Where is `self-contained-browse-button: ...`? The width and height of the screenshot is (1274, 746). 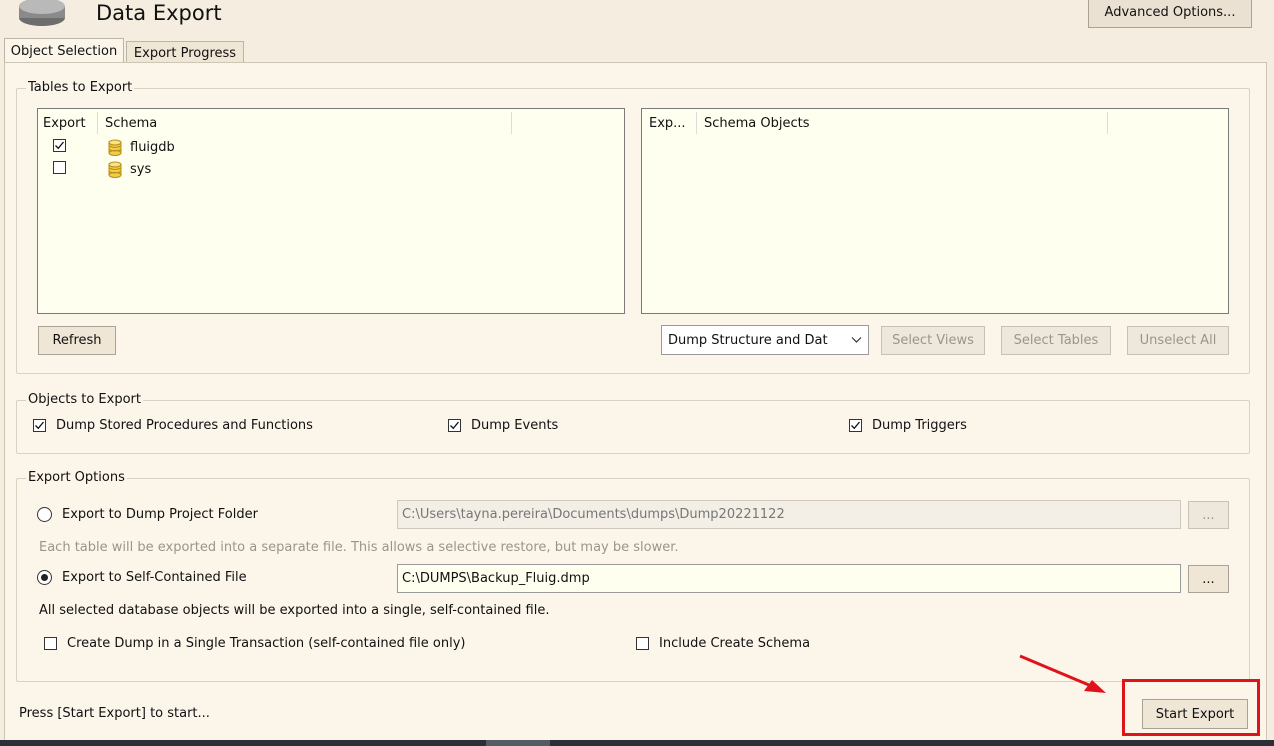 self-contained-browse-button: ... is located at coordinates (1208, 579).